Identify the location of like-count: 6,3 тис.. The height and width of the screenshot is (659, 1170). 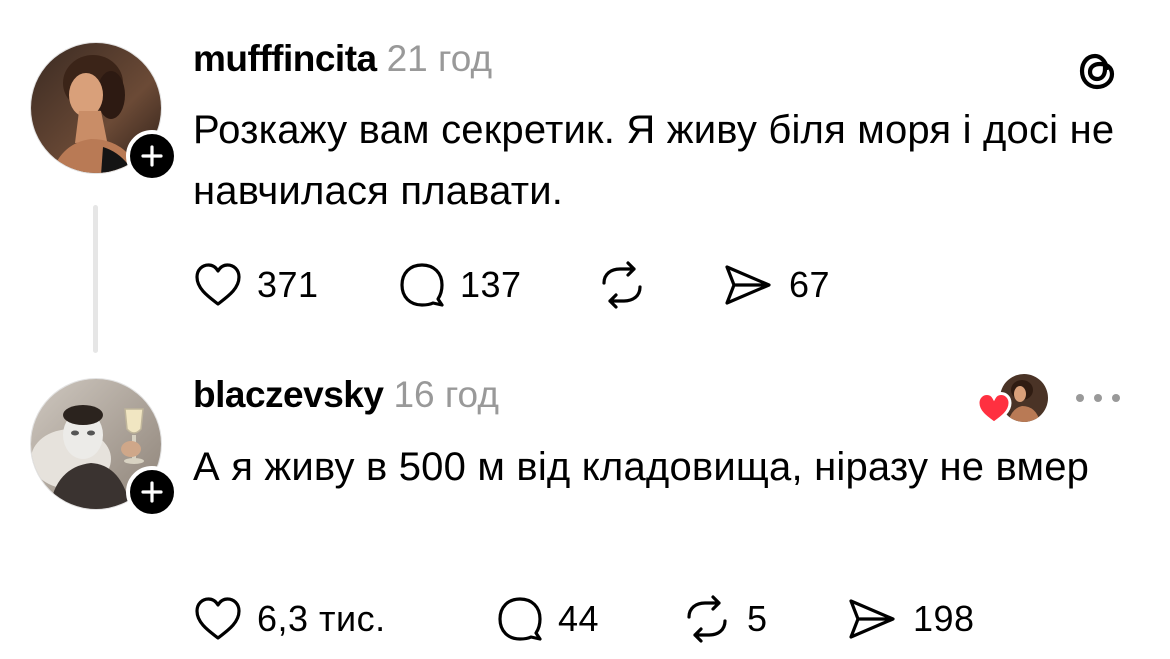
(321, 618).